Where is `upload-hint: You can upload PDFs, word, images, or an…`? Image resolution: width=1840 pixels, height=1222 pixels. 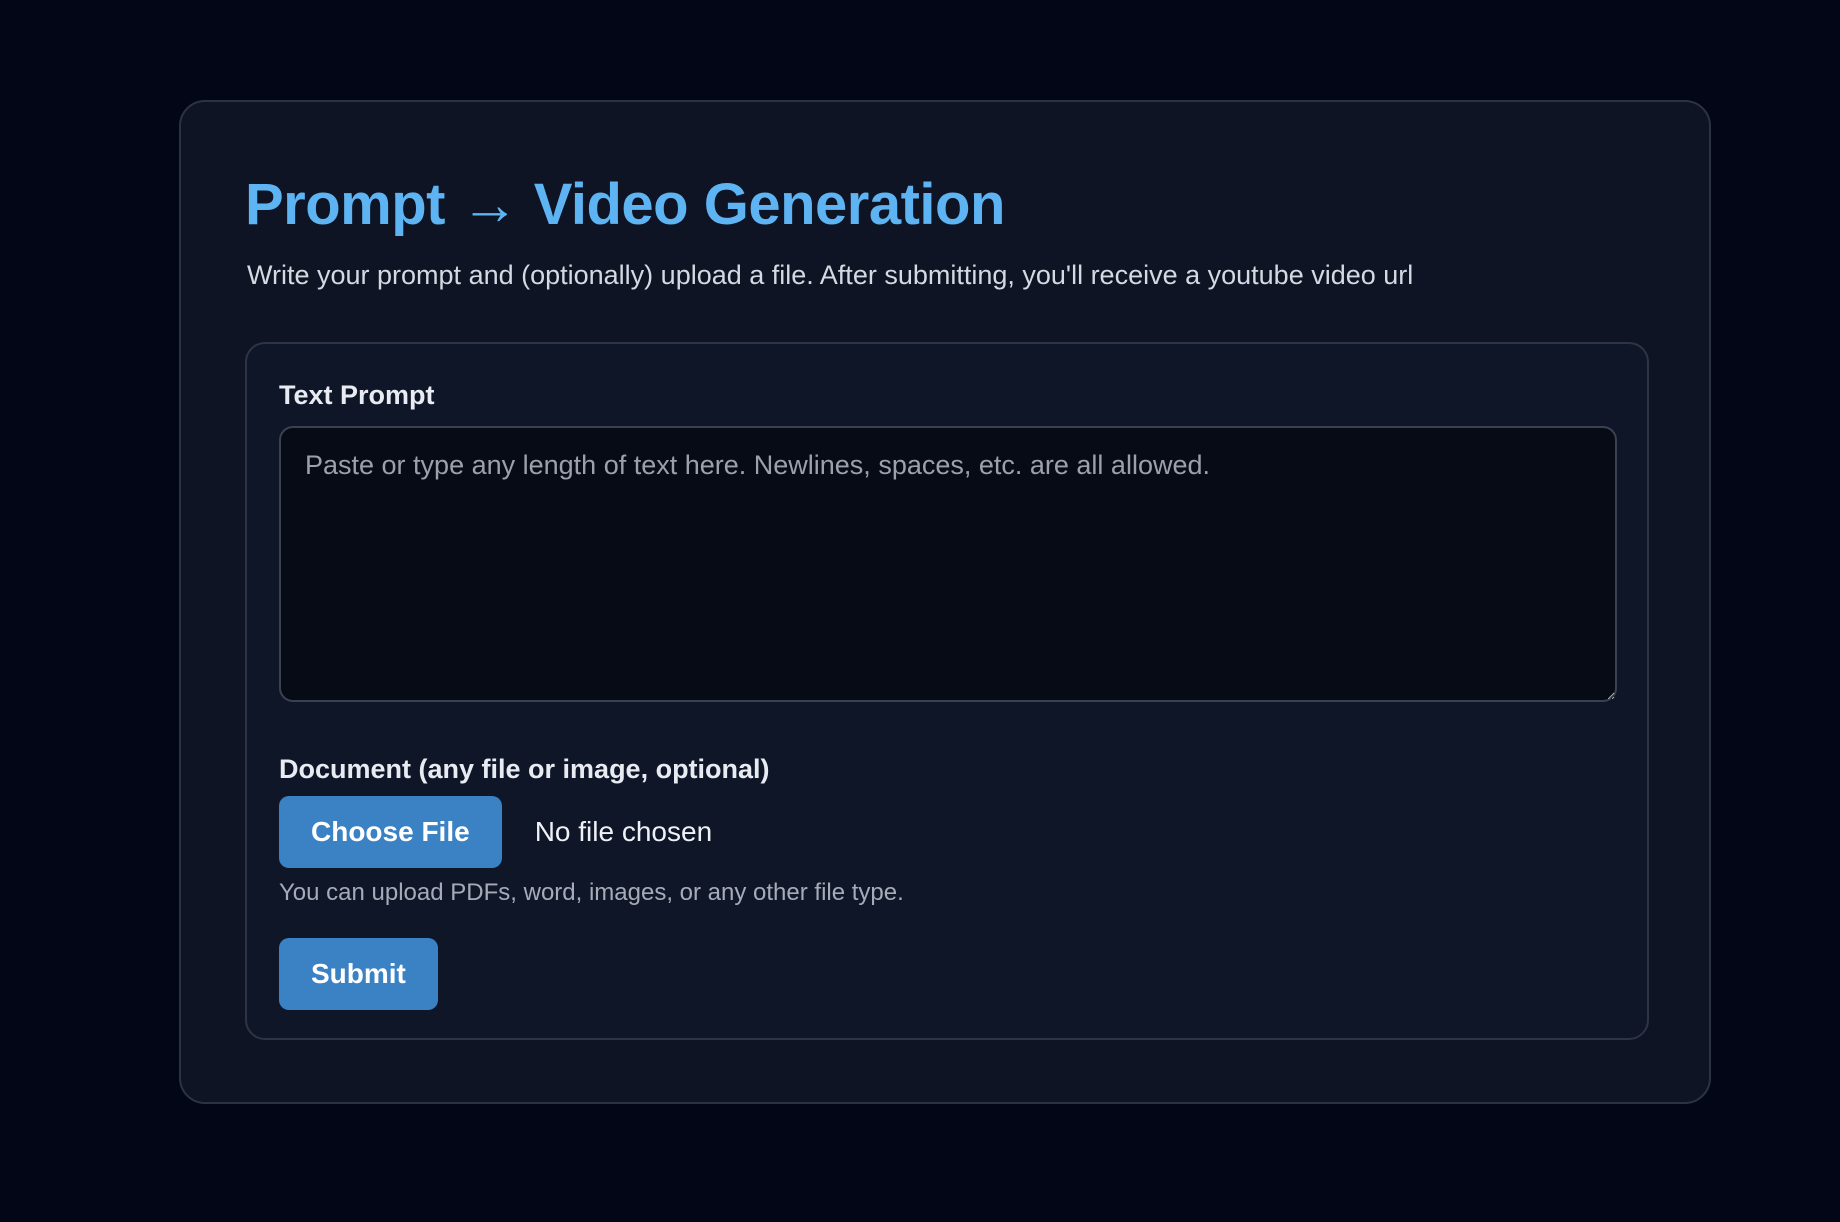 upload-hint: You can upload PDFs, word, images, or an… is located at coordinates (591, 892).